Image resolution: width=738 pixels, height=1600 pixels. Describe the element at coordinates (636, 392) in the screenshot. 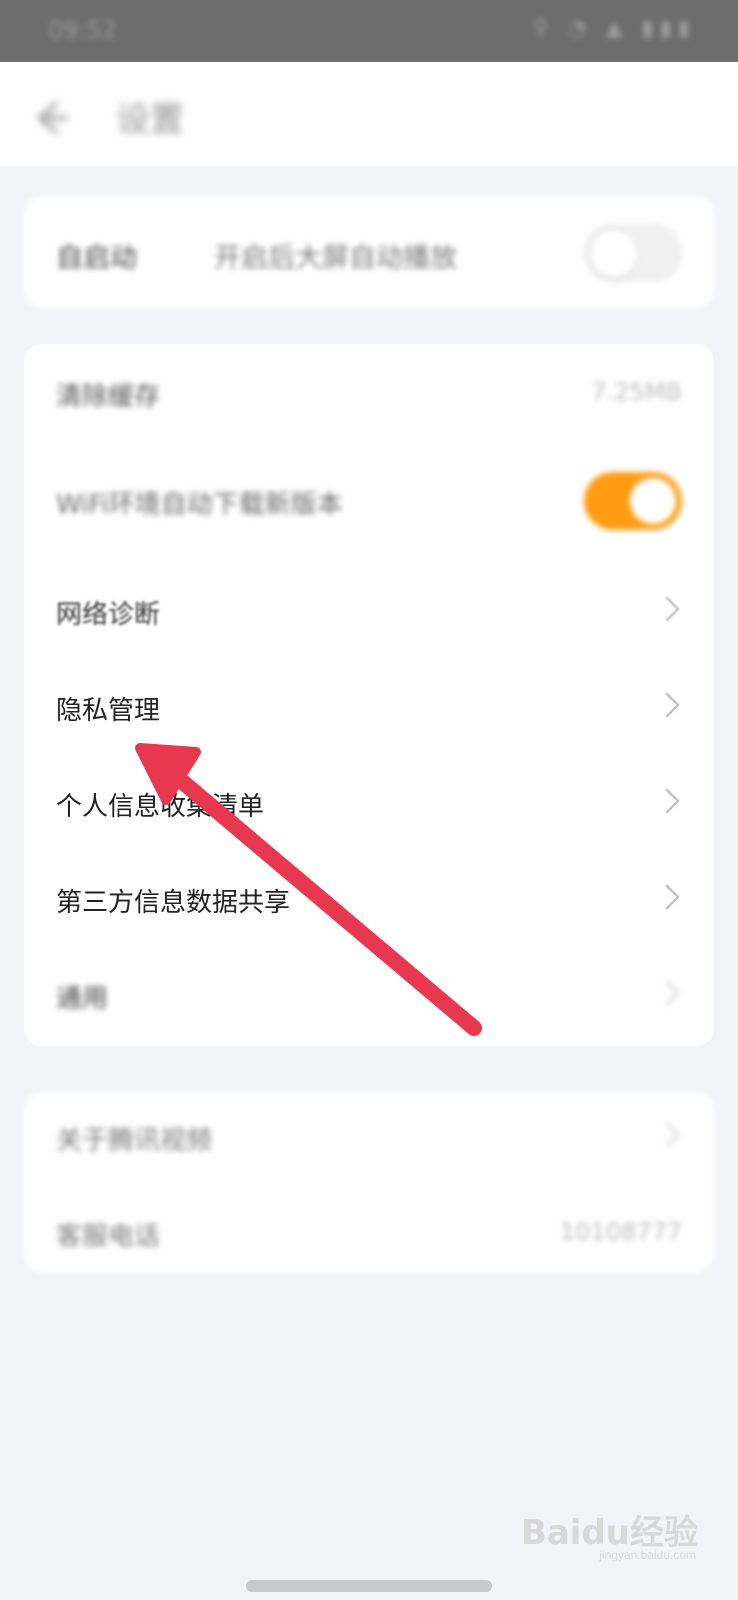

I see `cache-size-value: 7.25MB` at that location.